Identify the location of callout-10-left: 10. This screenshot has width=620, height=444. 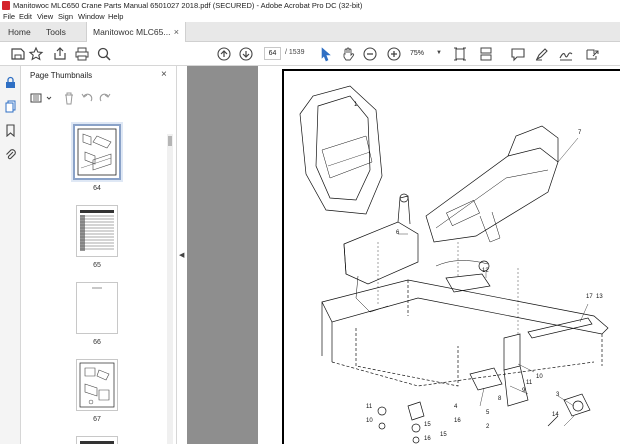
(369, 421).